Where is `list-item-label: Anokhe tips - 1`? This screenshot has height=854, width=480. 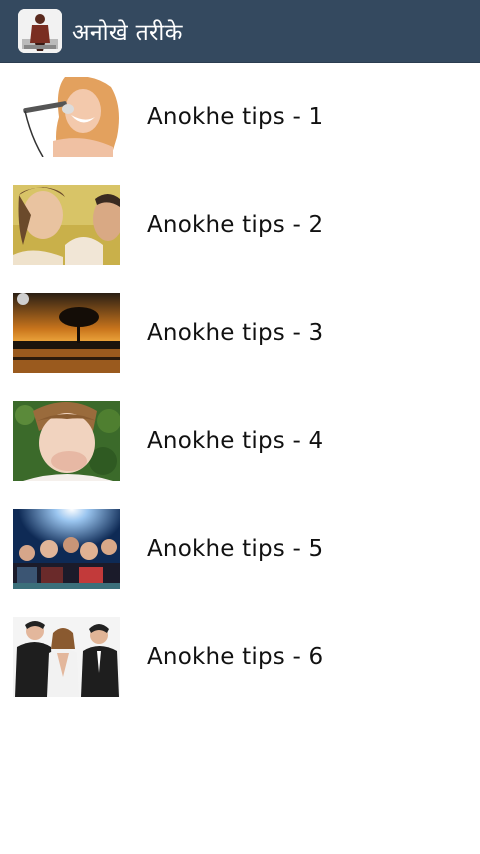 list-item-label: Anokhe tips - 1 is located at coordinates (235, 117).